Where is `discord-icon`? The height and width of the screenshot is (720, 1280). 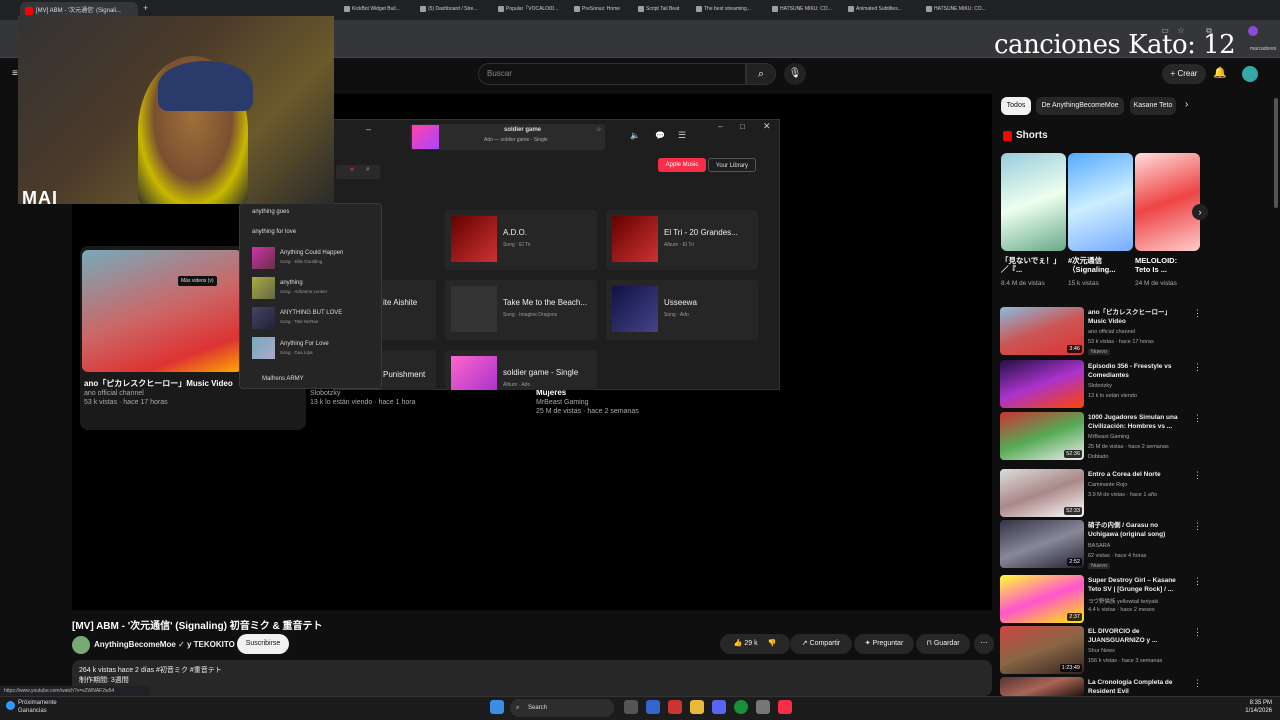 discord-icon is located at coordinates (719, 707).